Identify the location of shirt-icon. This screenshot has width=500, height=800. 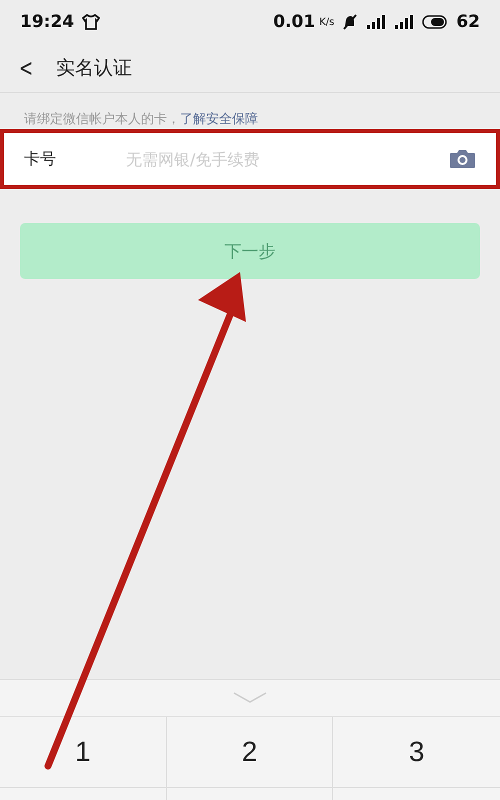
(91, 22).